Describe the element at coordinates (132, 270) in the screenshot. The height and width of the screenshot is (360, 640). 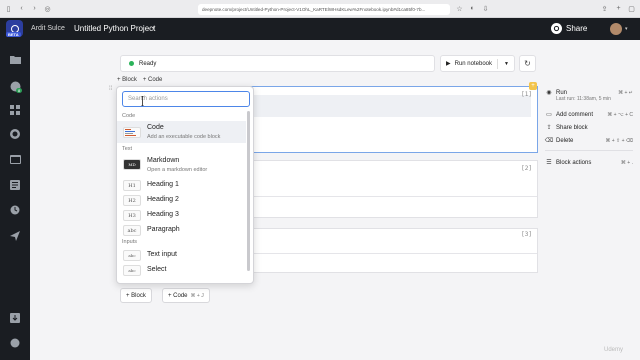
I see `select-input-icon: abc` at that location.